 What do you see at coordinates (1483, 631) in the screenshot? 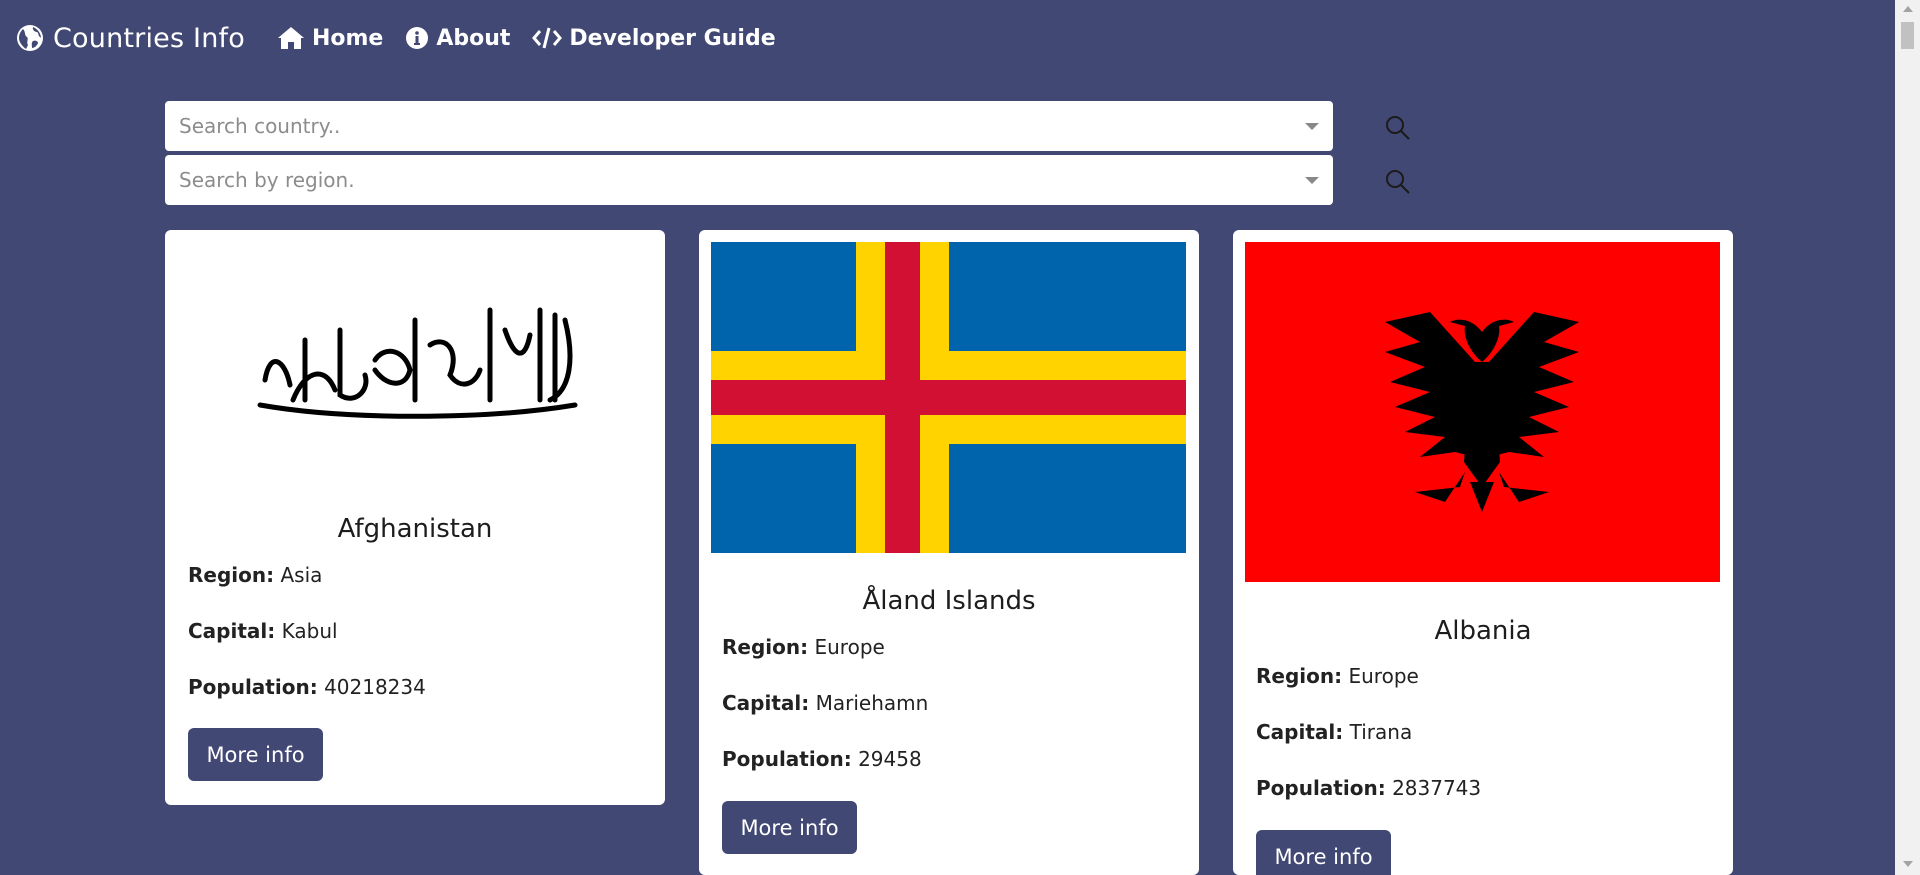
I see `country-name: Albania` at bounding box center [1483, 631].